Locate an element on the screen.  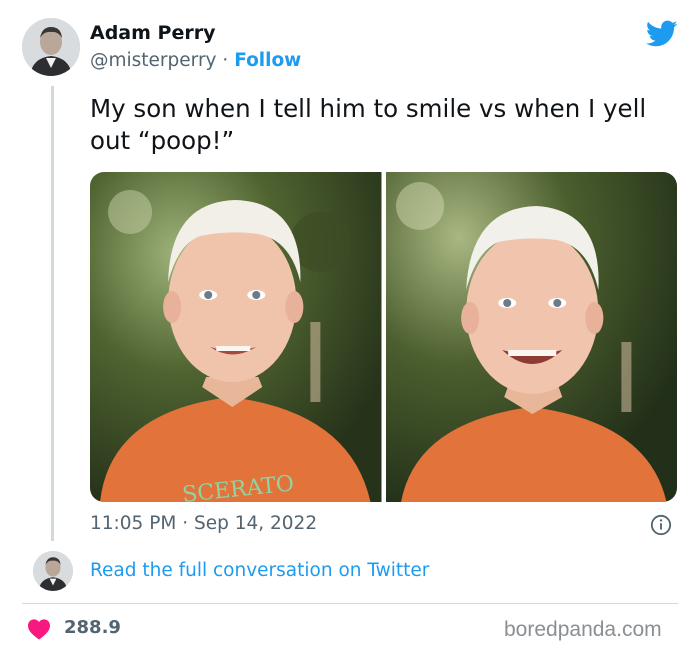
heart-icon is located at coordinates (39, 629).